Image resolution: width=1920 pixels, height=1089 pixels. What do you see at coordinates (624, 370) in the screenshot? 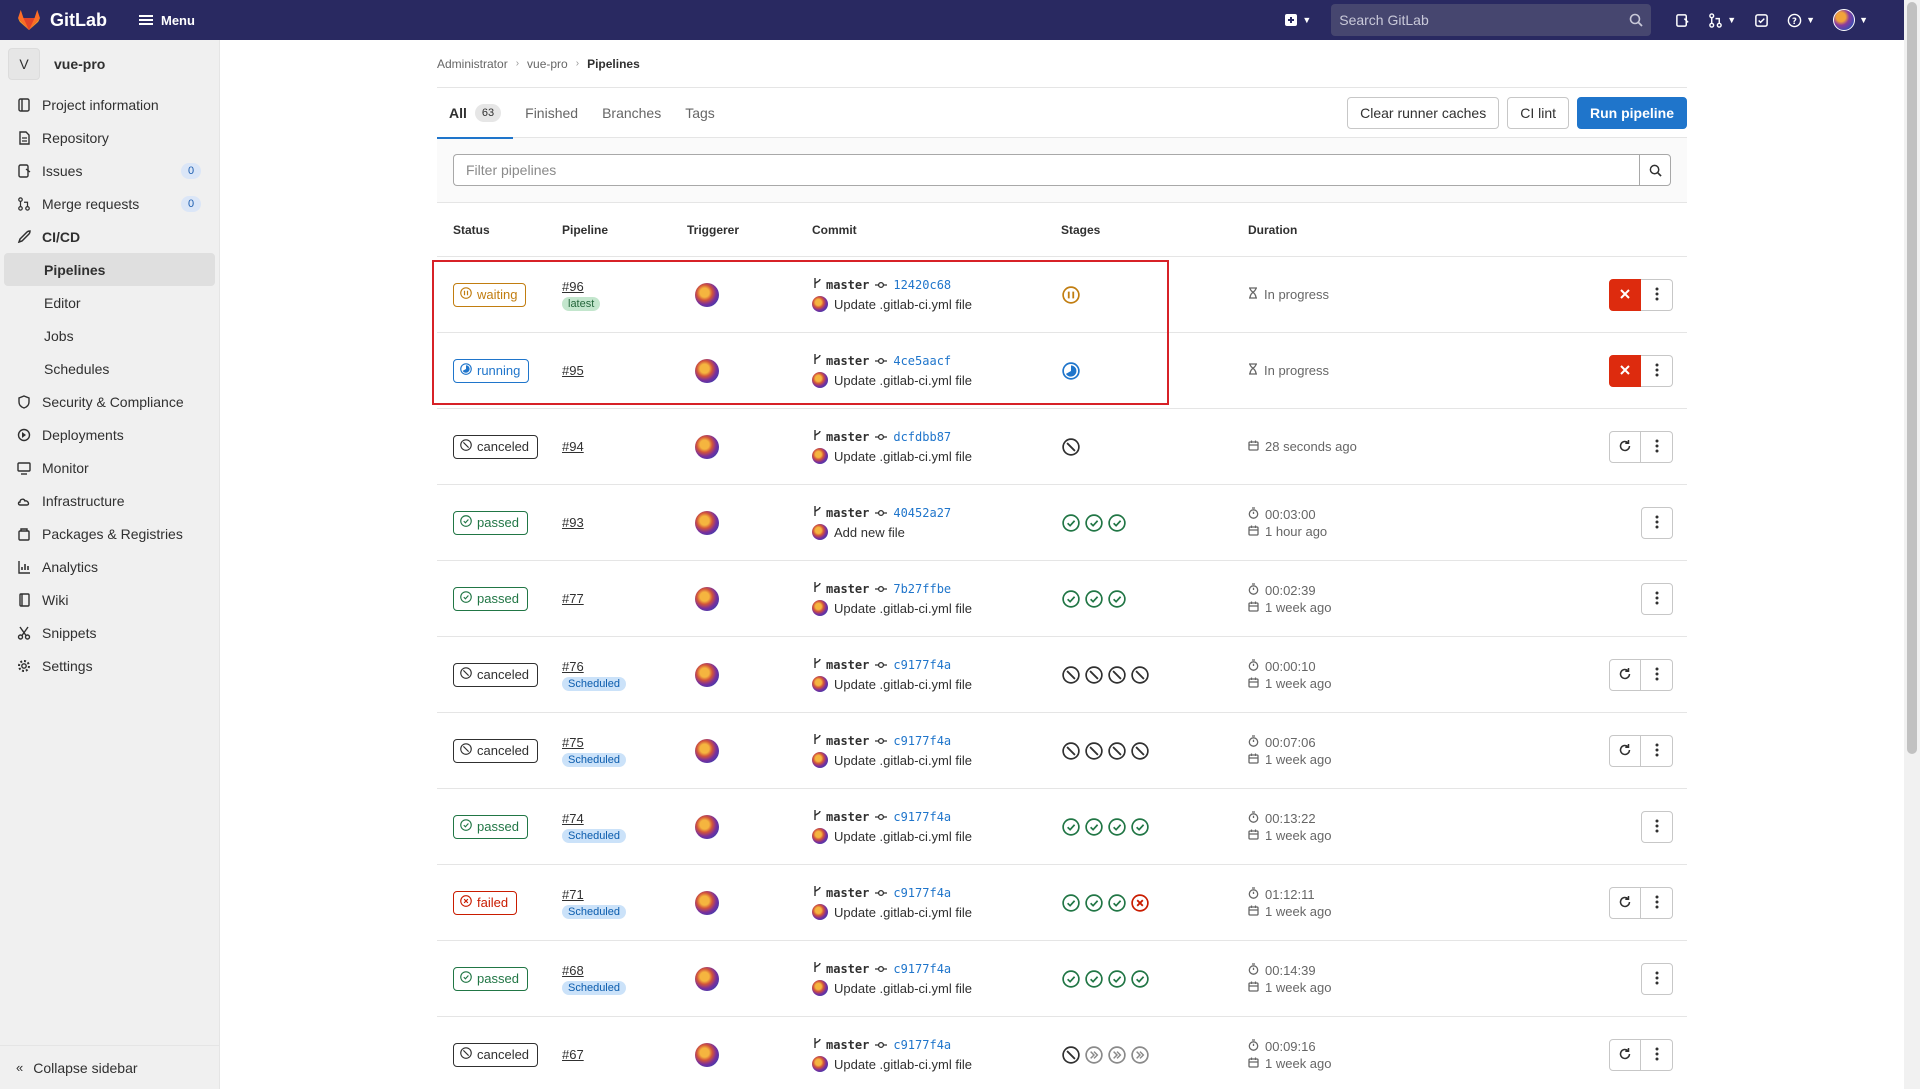
I see `pipeline-id-link: #95` at bounding box center [624, 370].